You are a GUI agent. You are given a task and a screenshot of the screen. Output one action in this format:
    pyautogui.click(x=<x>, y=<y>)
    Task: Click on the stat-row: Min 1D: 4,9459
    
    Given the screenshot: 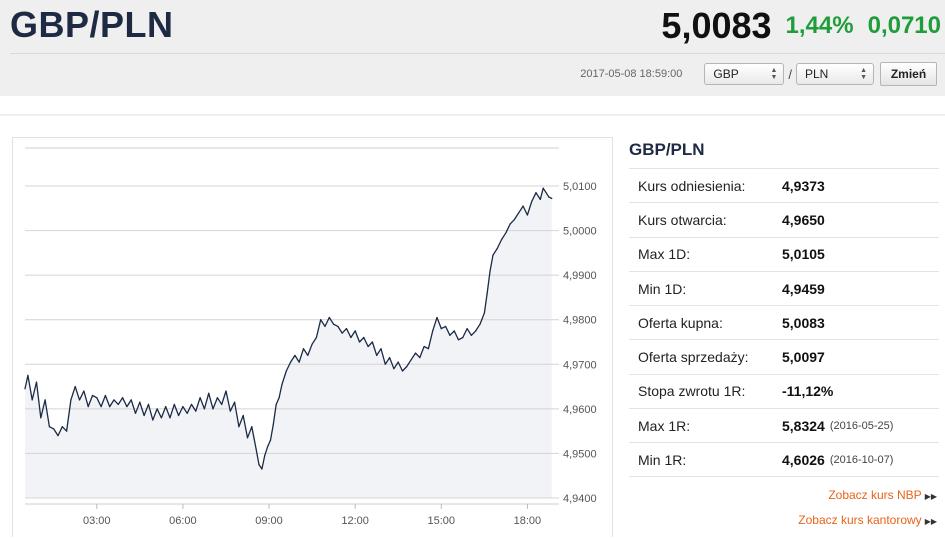 What is the action you would take?
    pyautogui.click(x=784, y=287)
    